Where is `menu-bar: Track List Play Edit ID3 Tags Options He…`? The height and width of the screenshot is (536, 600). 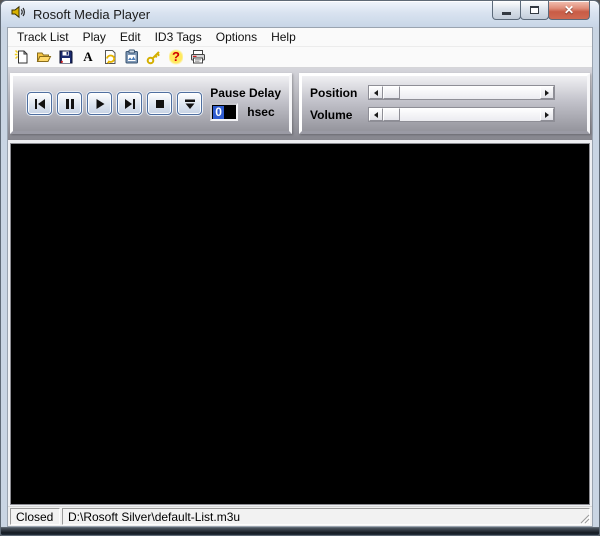
menu-bar: Track List Play Edit ID3 Tags Options He… is located at coordinates (300, 37).